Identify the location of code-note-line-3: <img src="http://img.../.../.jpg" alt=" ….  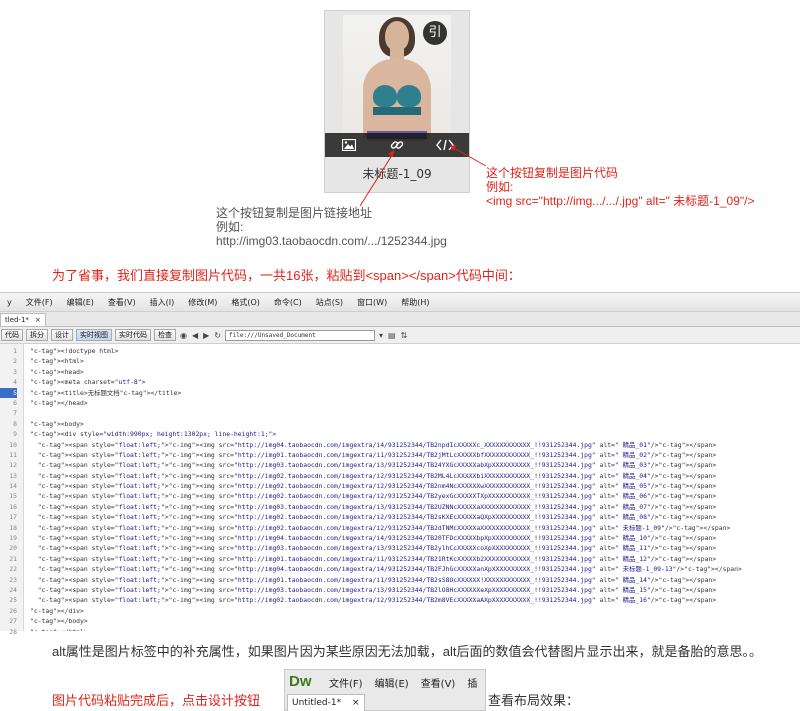
(620, 201).